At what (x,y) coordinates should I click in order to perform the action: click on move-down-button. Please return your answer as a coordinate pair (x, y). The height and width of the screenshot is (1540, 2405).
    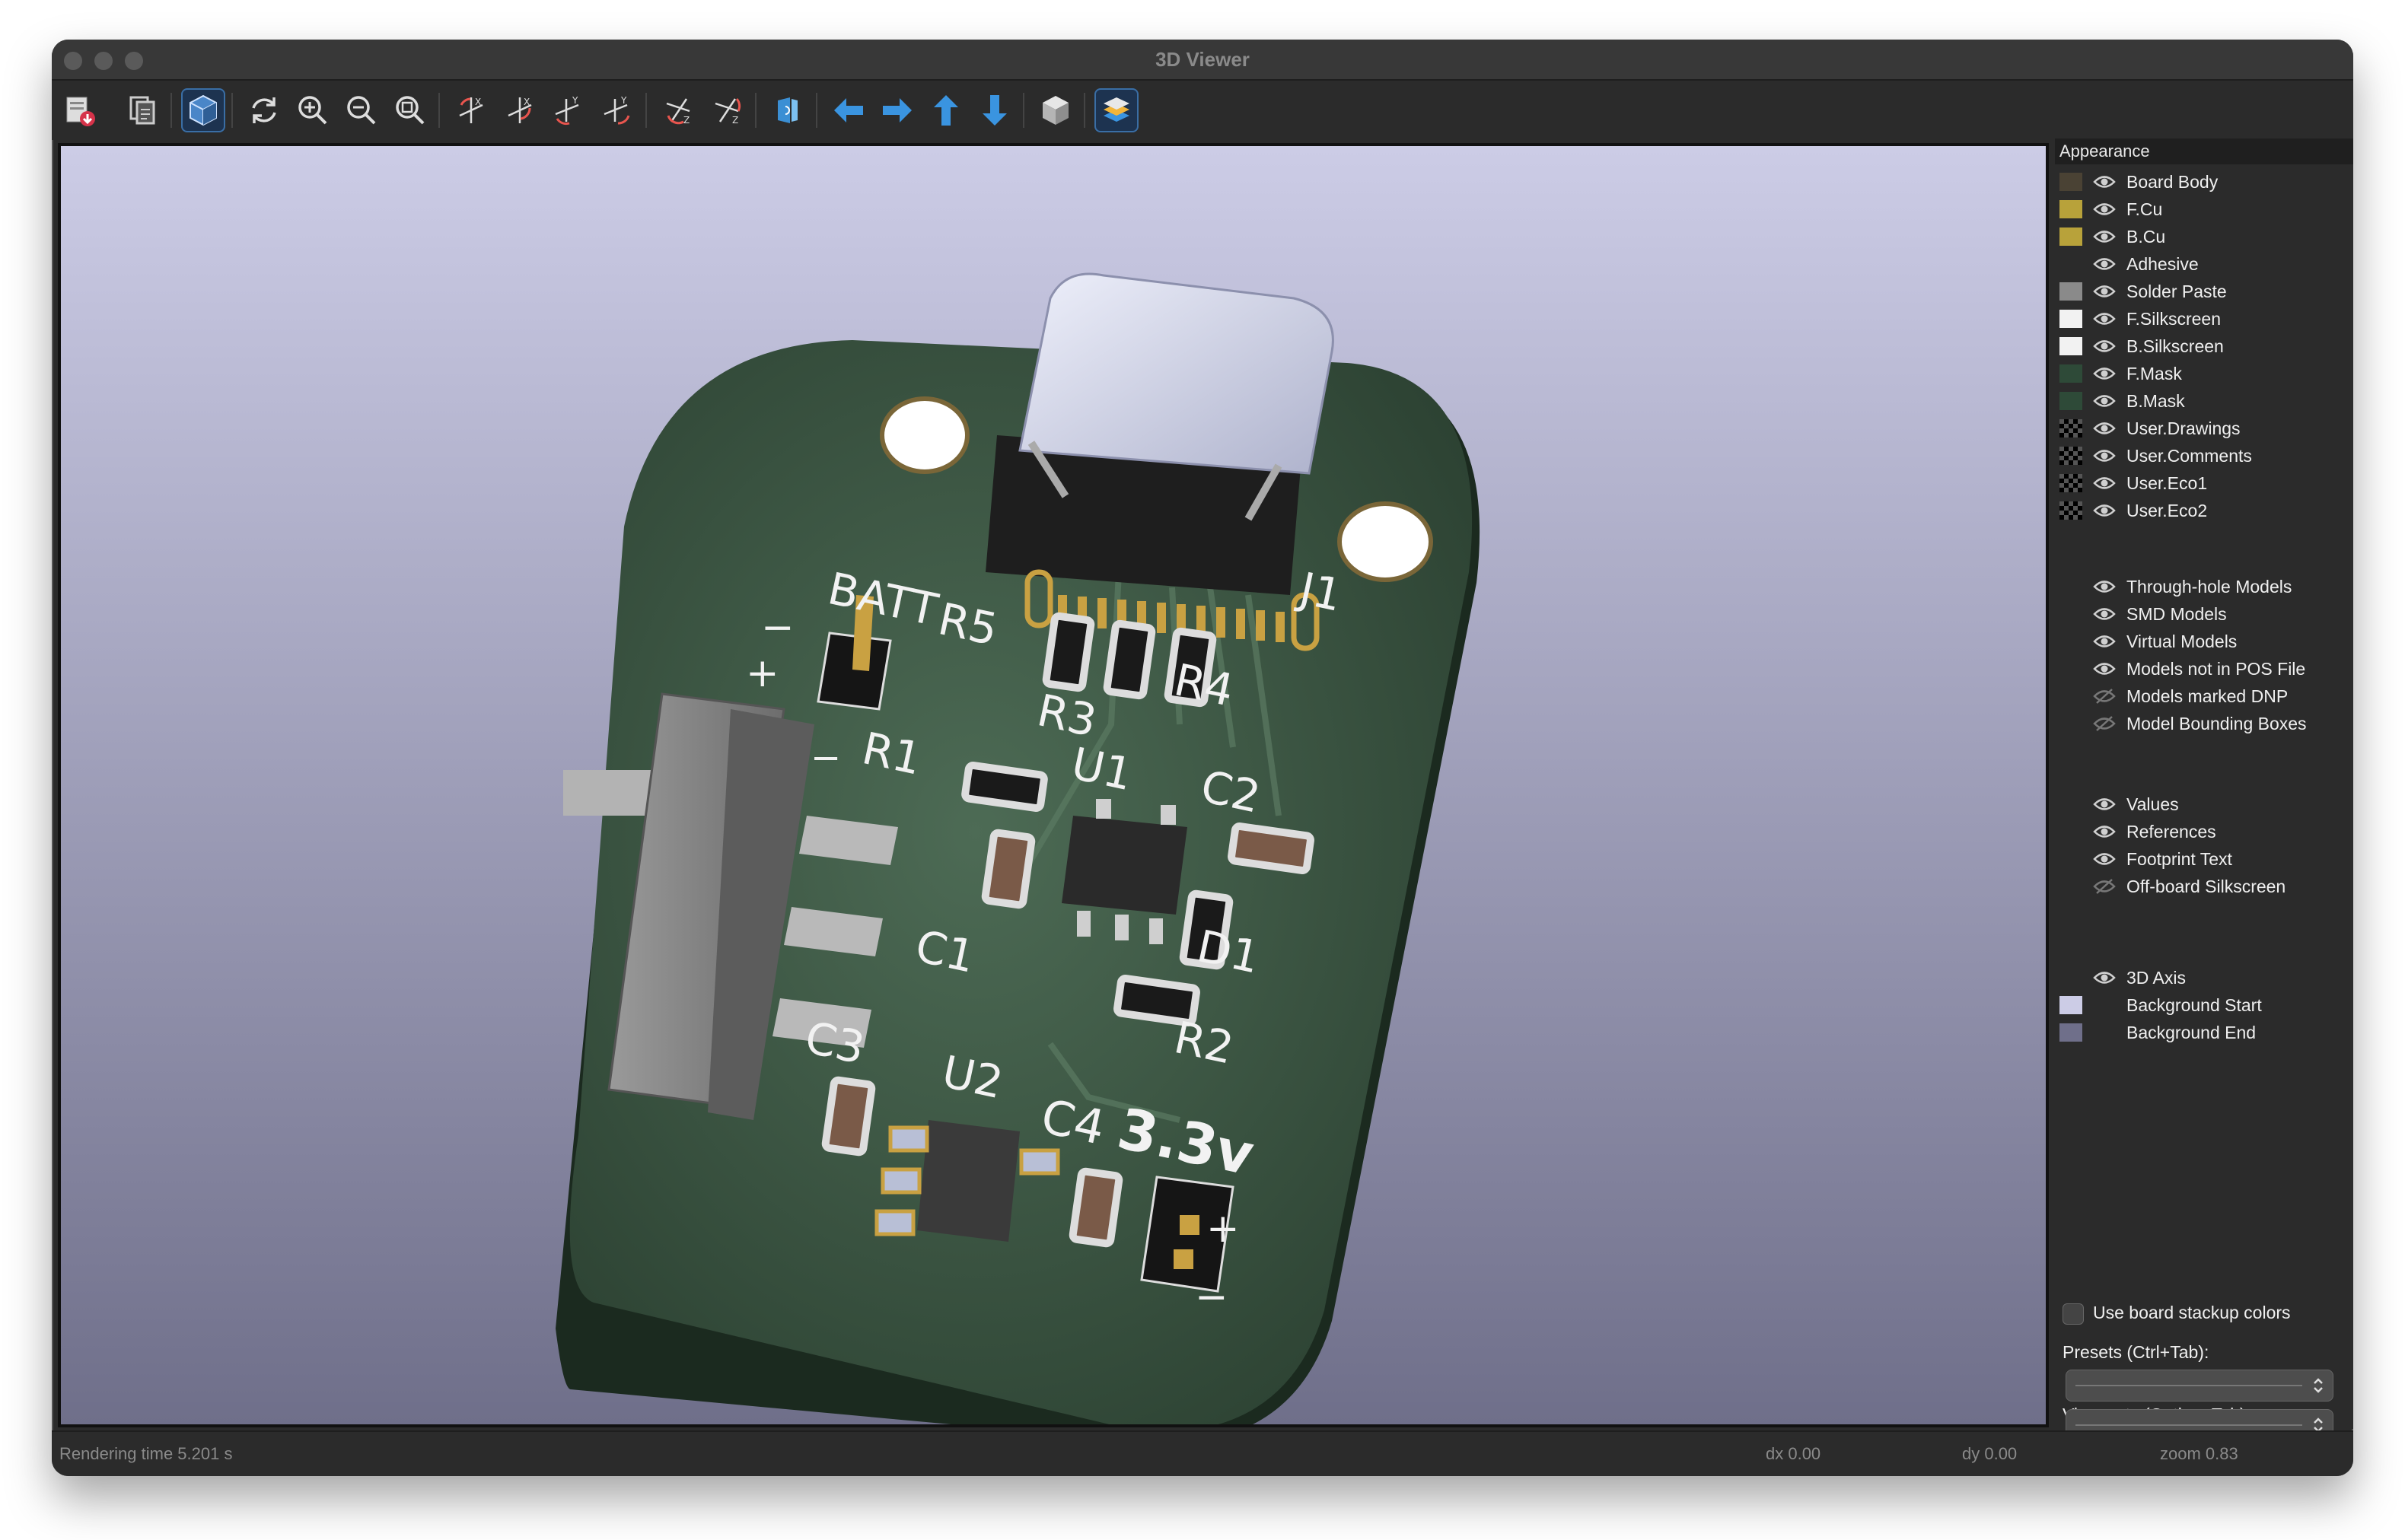
    Looking at the image, I should click on (995, 110).